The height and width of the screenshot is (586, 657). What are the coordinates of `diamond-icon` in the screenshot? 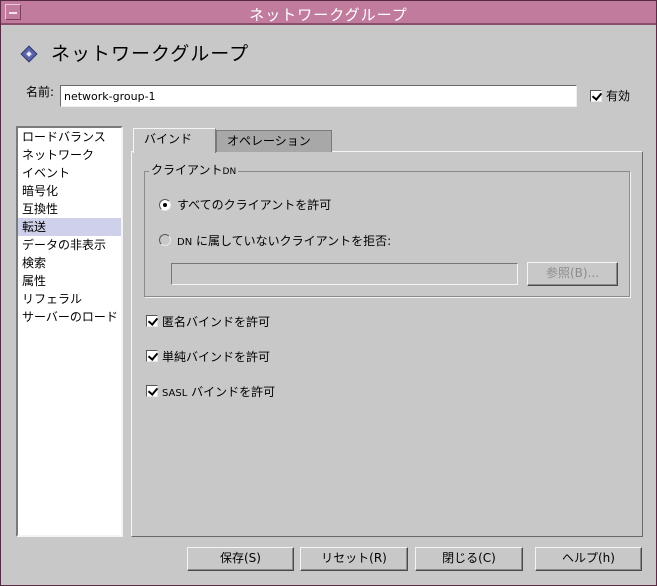 It's located at (29, 54).